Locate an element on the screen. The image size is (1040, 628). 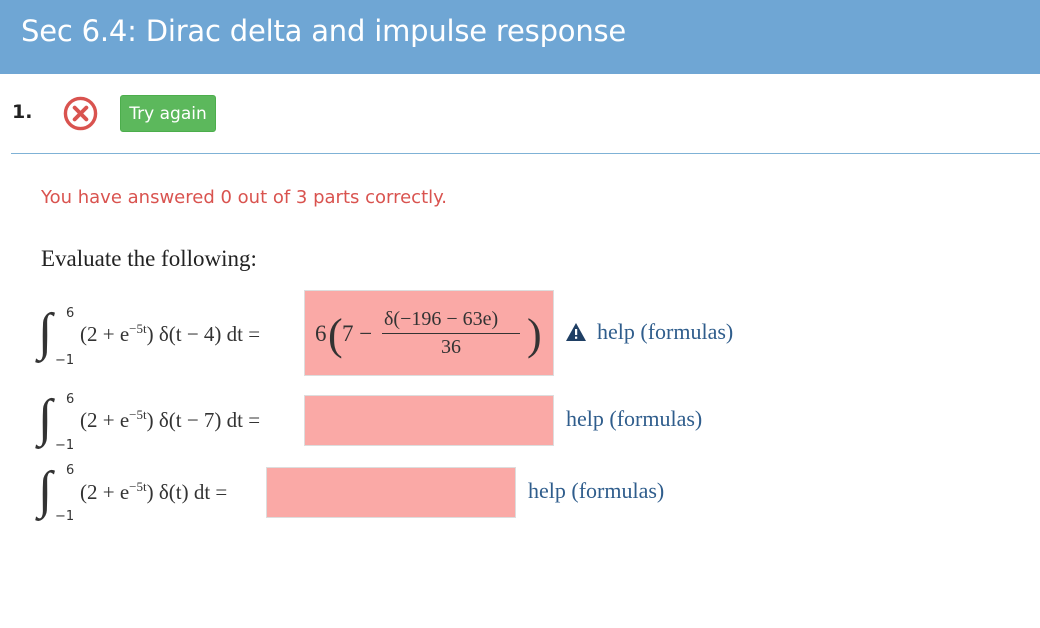
help-formulas-link-1: help (formulas) is located at coordinates (665, 332).